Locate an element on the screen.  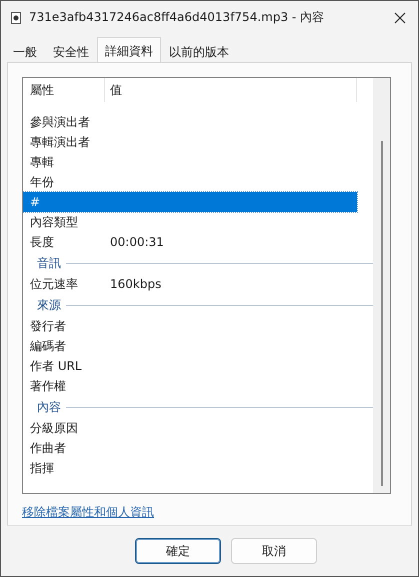
group-heading: 音訊 is located at coordinates (49, 263).